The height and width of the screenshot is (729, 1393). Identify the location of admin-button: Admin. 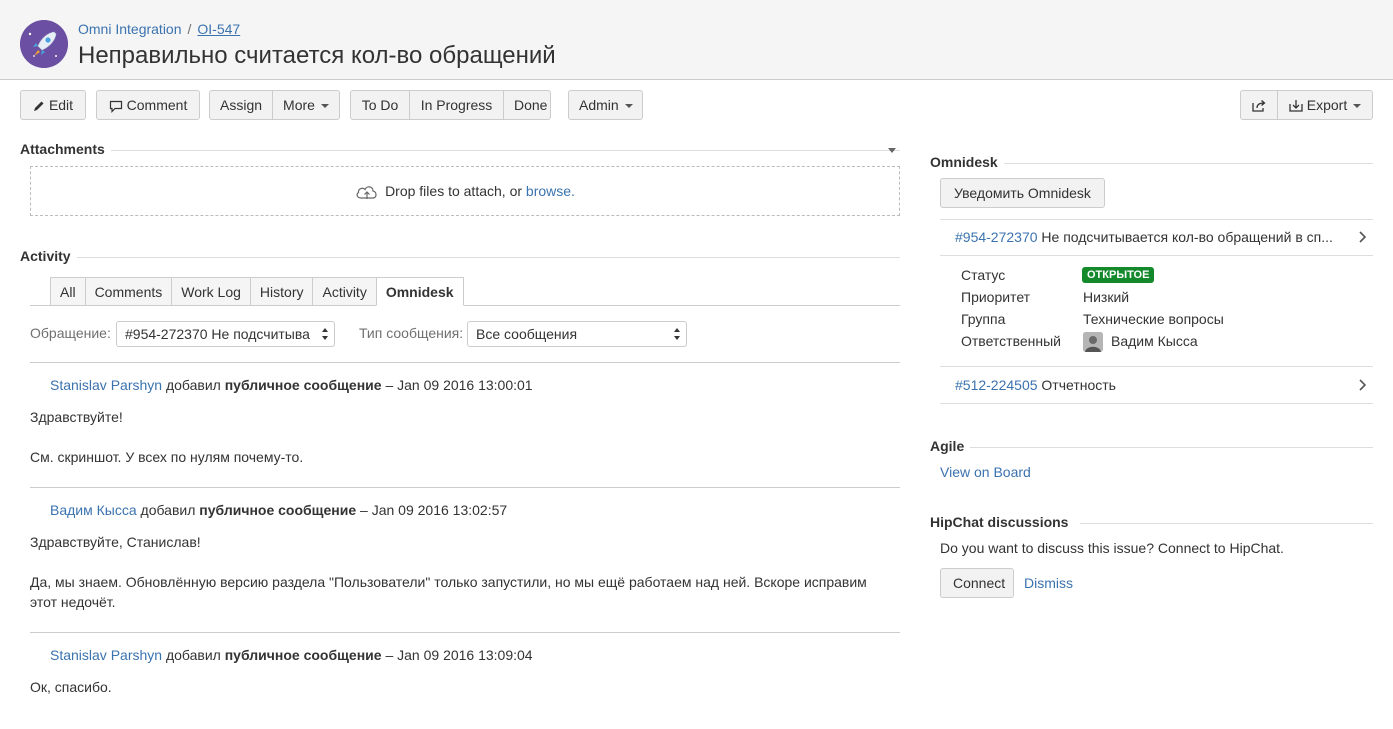
(605, 105).